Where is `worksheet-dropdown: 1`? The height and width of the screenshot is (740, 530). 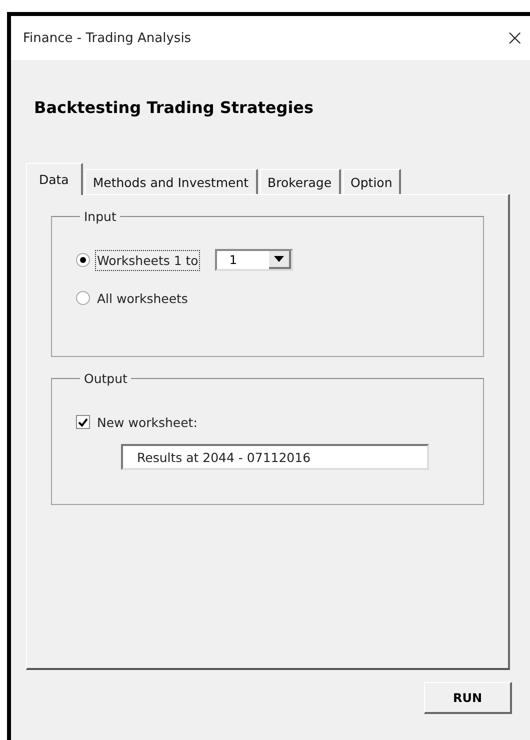
worksheet-dropdown: 1 is located at coordinates (254, 260).